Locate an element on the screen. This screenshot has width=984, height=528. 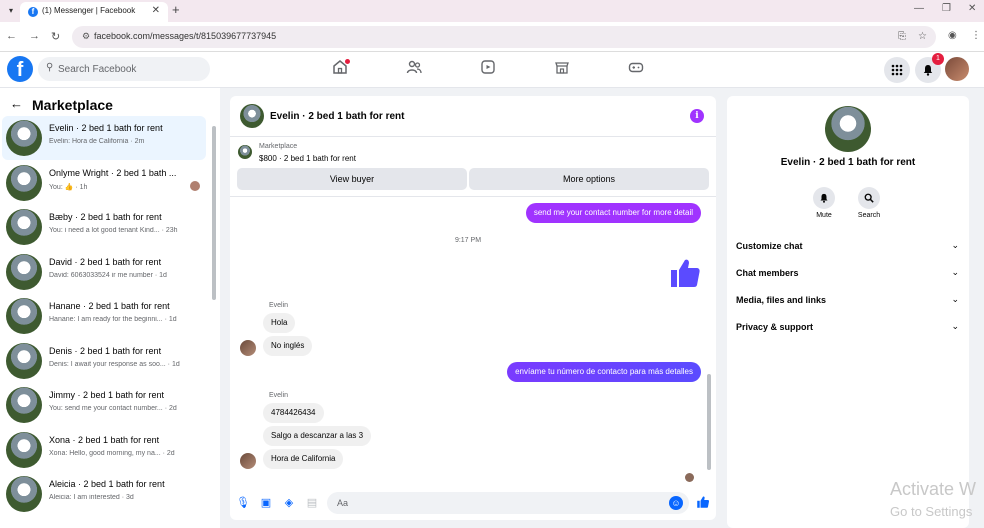
back-icon: ← is located at coordinates (11, 36).